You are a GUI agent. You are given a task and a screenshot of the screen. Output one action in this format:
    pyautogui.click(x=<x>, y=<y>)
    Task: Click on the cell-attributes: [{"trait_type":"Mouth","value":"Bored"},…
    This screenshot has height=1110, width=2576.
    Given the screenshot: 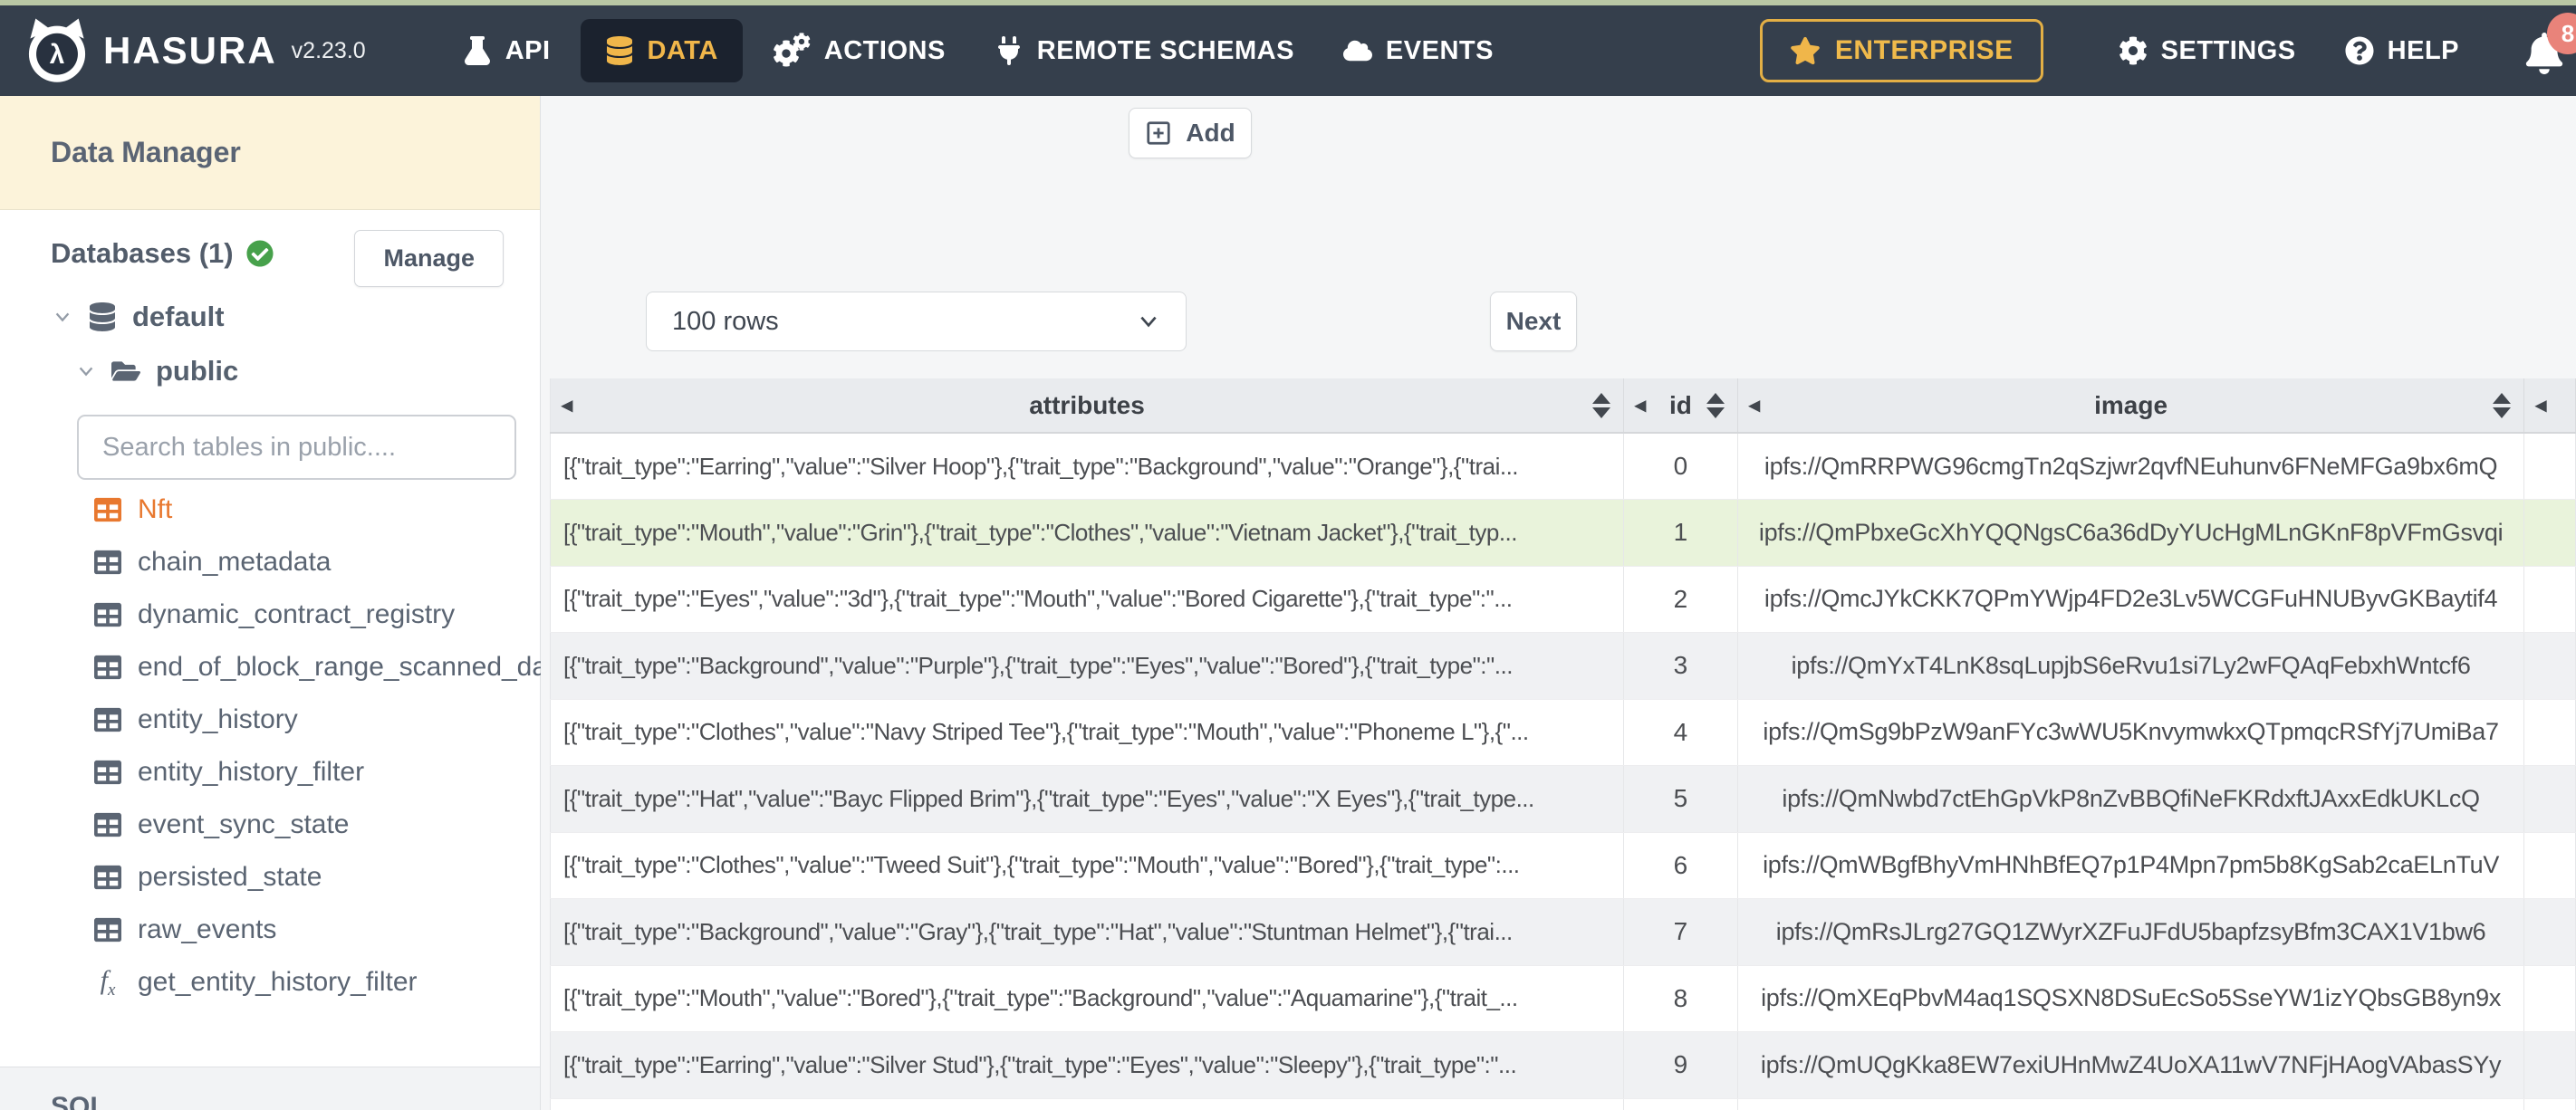 What is the action you would take?
    pyautogui.click(x=1087, y=998)
    